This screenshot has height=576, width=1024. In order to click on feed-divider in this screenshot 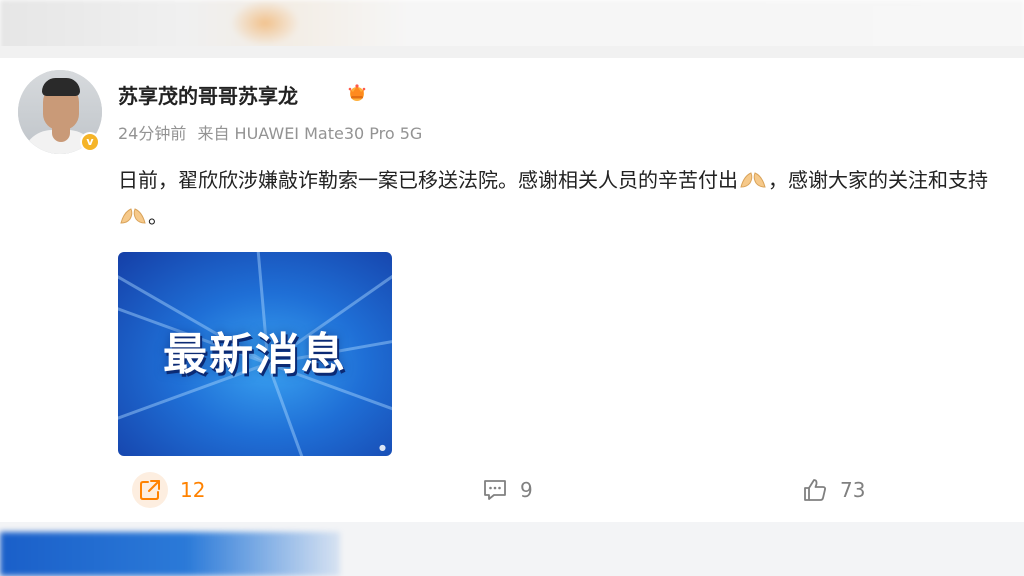, I will do `click(512, 52)`.